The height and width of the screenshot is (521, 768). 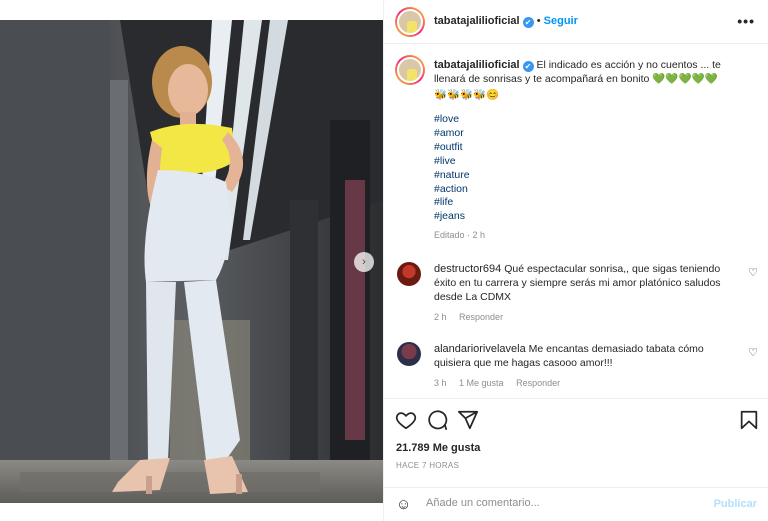 I want to click on hashtag: #love, so click(x=594, y=120).